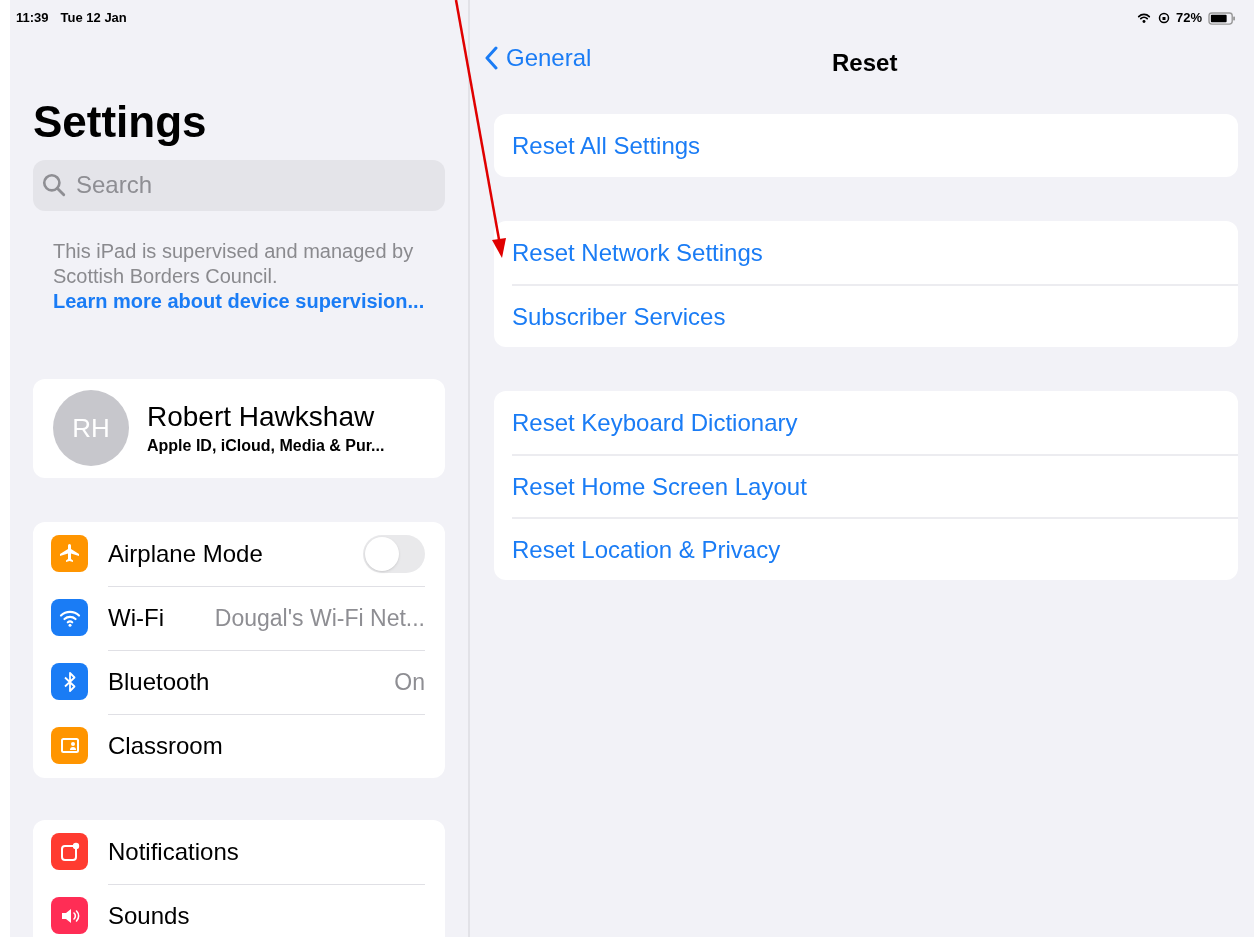 The image size is (1254, 937). I want to click on reset-option: Subscriber Services, so click(875, 315).